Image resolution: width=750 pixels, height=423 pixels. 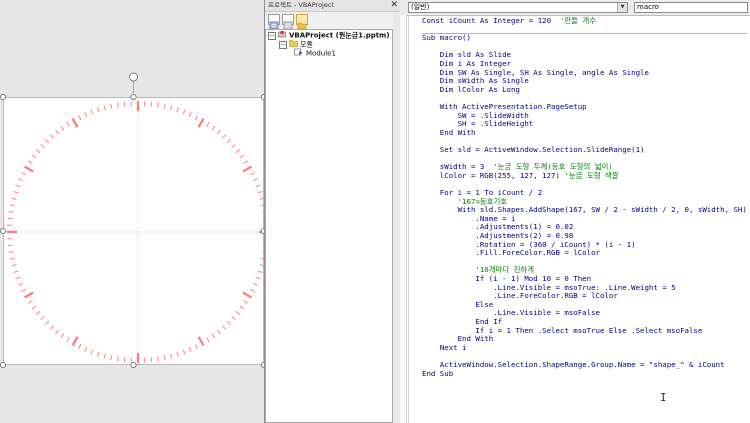 I want to click on code-text: End With, so click(x=449, y=132).